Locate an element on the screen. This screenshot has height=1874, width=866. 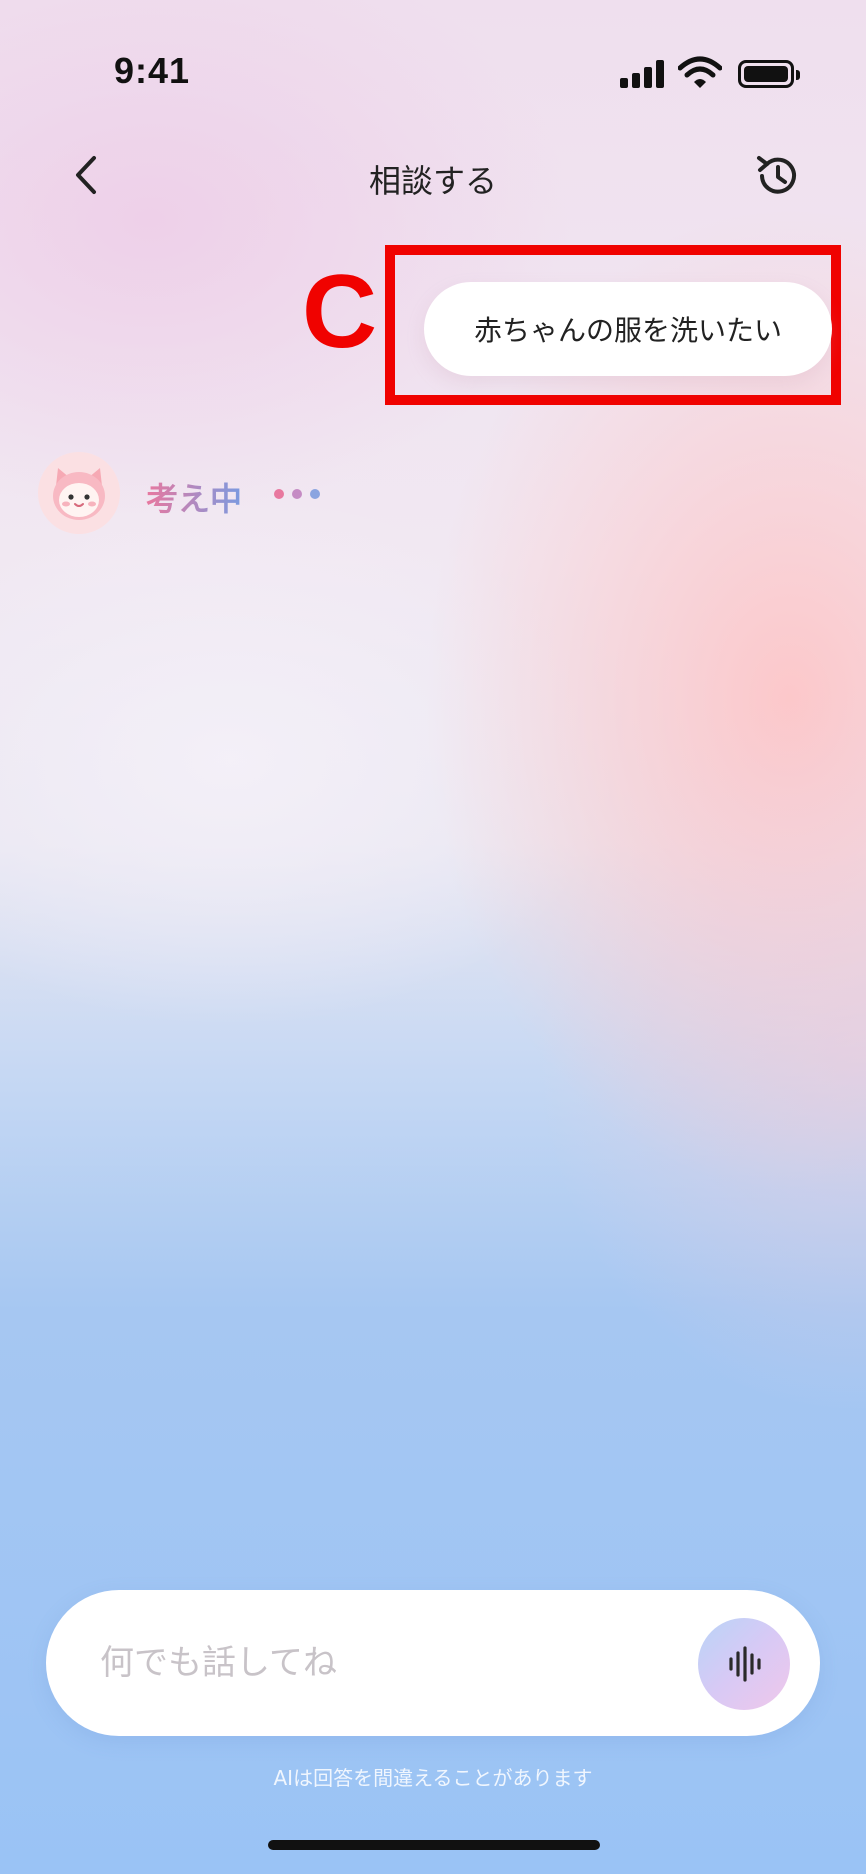
nav-bar: 相談する is located at coordinates (433, 176).